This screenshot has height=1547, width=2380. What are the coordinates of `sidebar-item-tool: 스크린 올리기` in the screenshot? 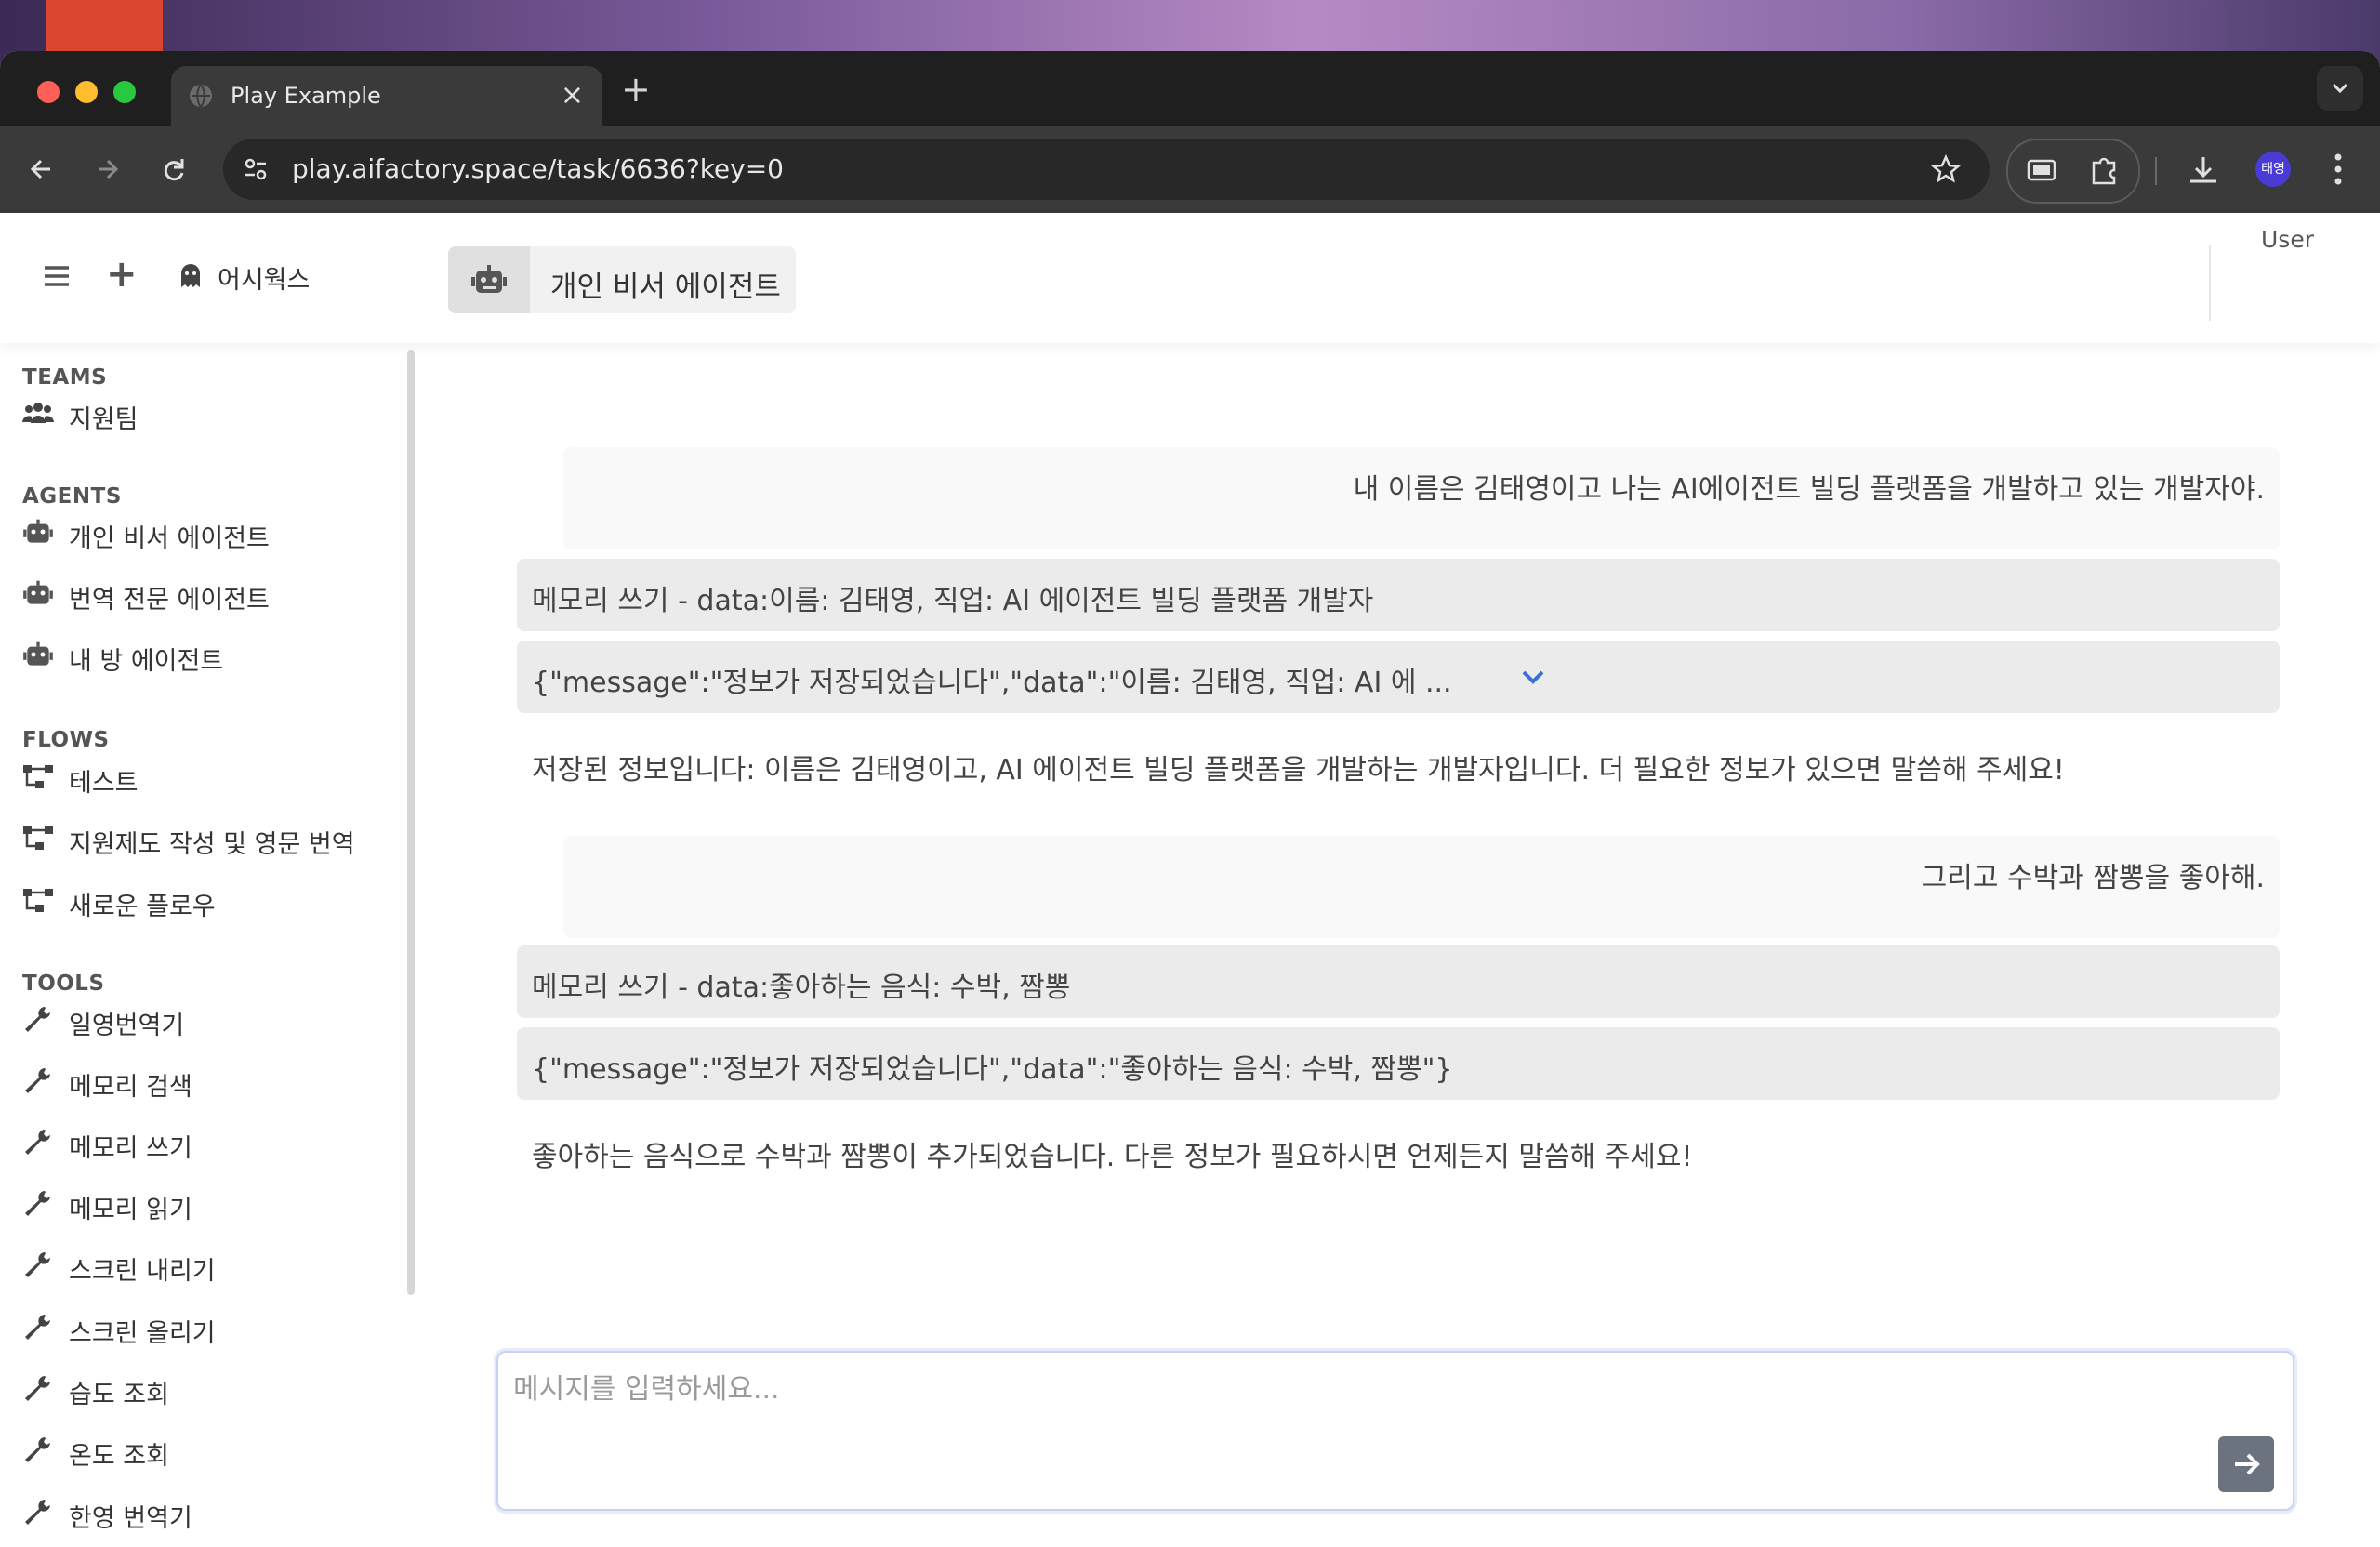 It's located at (200, 1327).